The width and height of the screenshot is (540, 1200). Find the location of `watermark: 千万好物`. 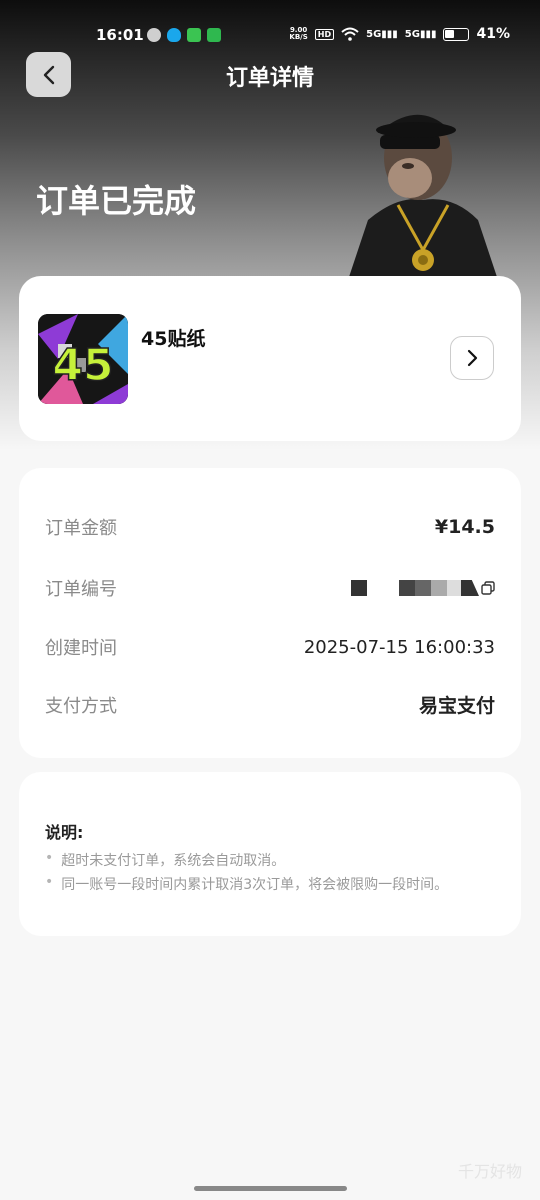

watermark: 千万好物 is located at coordinates (489, 1171).